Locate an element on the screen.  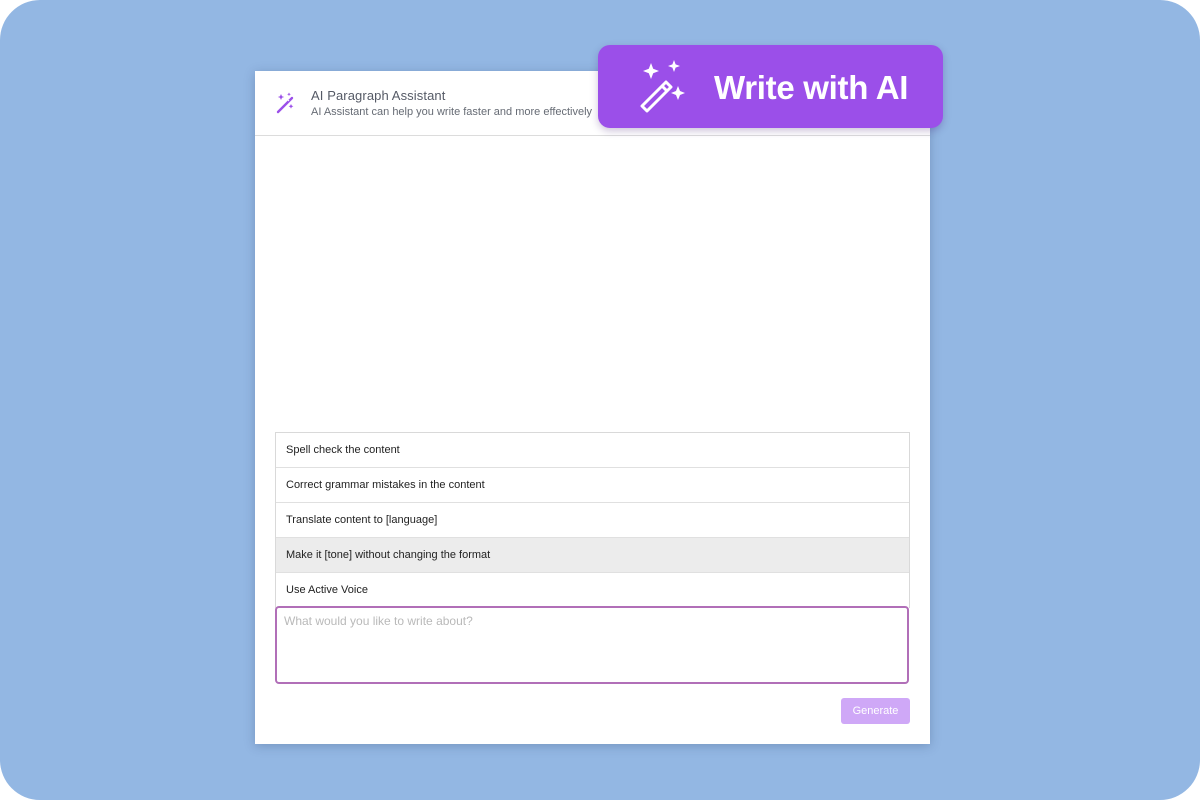
badge-label: Write with AI is located at coordinates (811, 87).